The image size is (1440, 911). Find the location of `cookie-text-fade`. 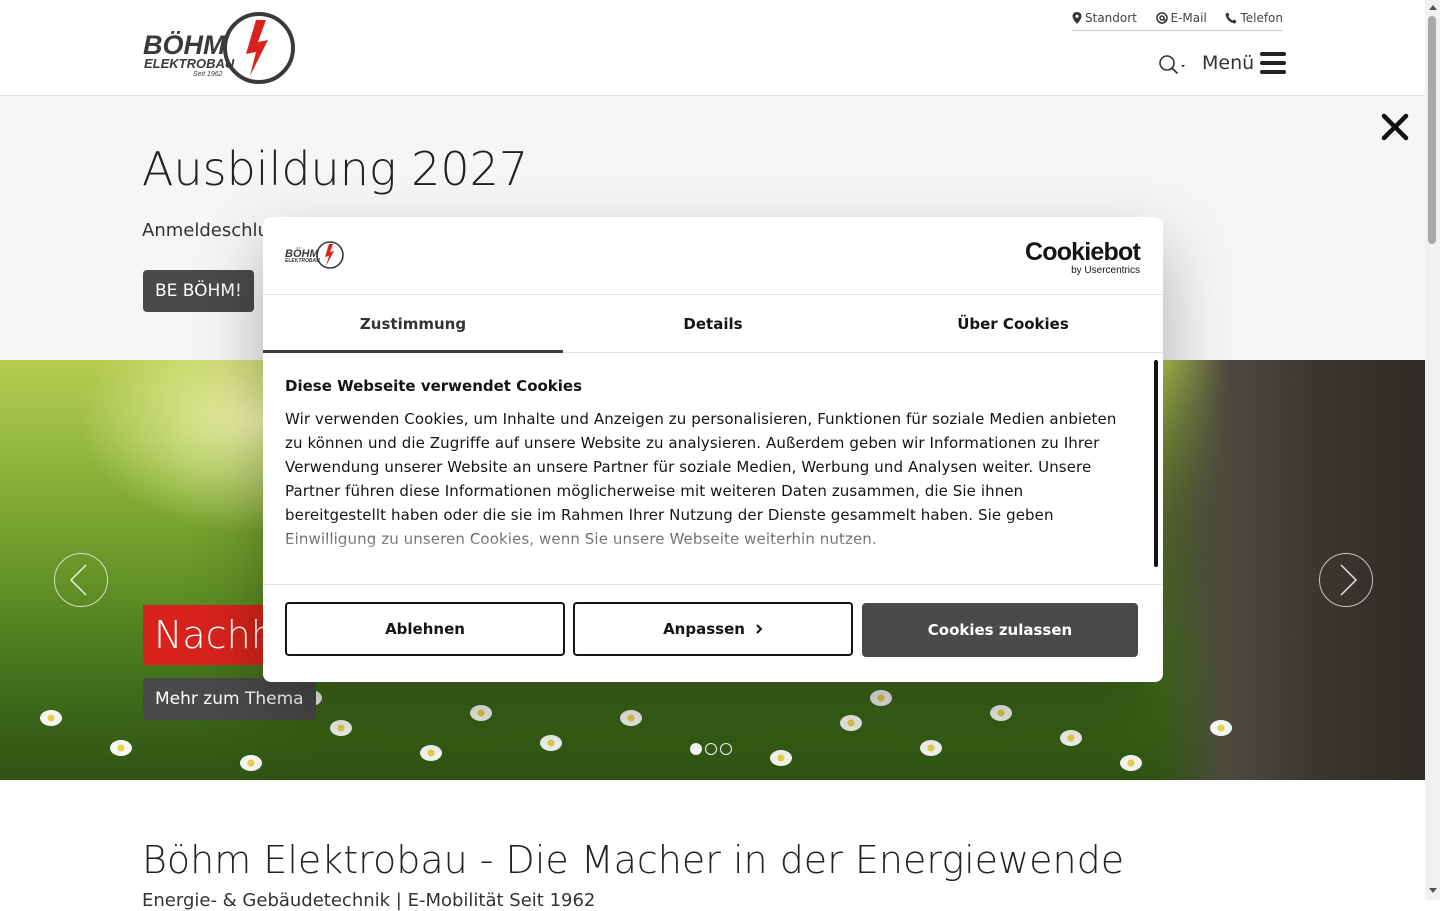

cookie-text-fade is located at coordinates (703, 550).